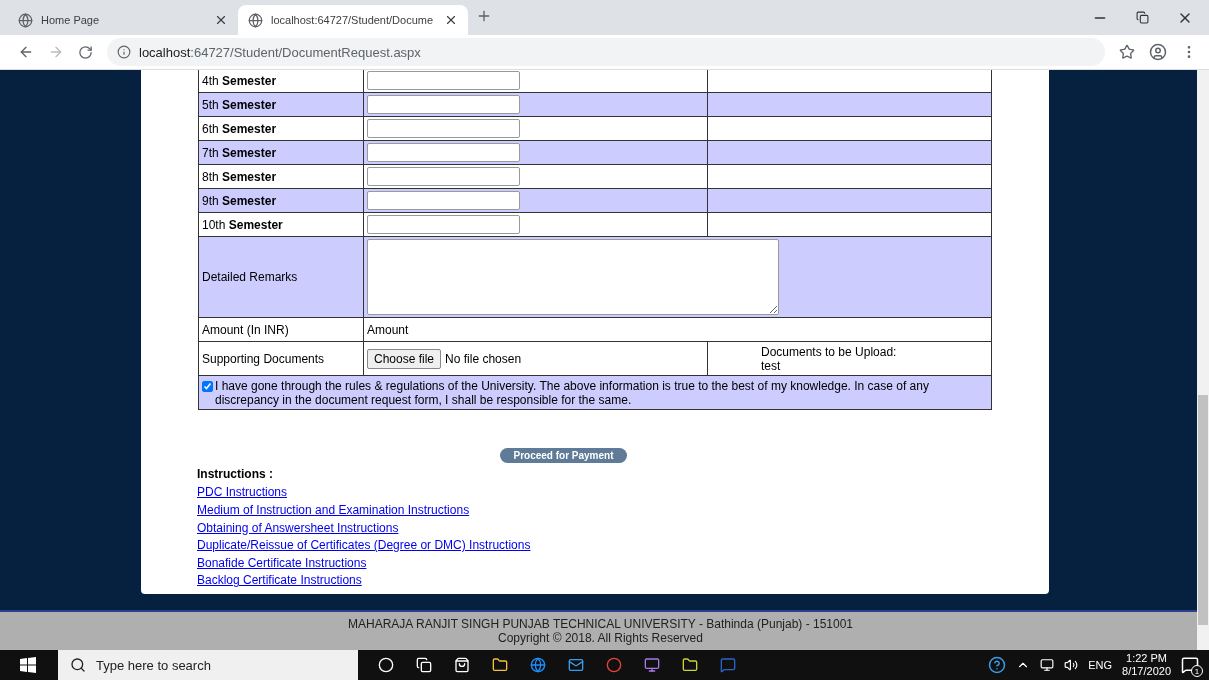 This screenshot has height=680, width=1209. I want to click on remarks-textarea, so click(573, 277).